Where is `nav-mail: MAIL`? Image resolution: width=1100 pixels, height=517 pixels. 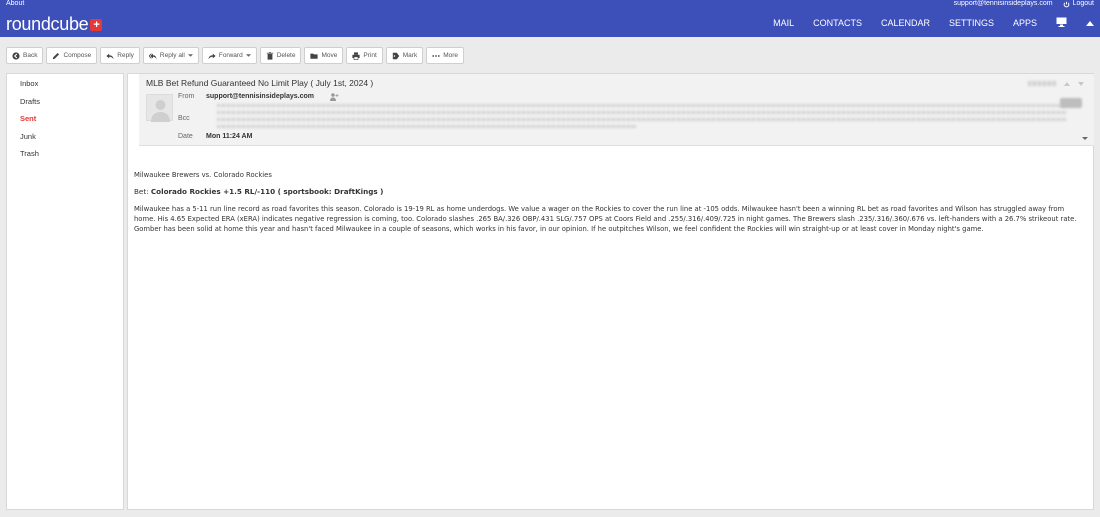 nav-mail: MAIL is located at coordinates (783, 23).